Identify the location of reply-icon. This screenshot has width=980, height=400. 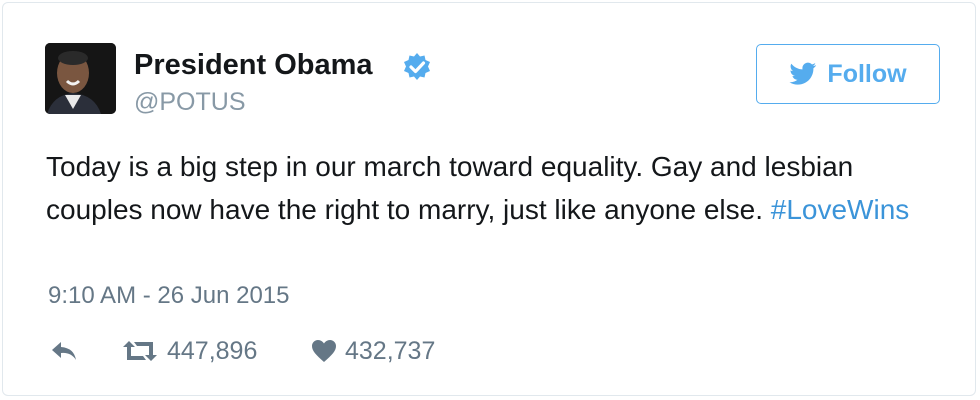
(64, 351).